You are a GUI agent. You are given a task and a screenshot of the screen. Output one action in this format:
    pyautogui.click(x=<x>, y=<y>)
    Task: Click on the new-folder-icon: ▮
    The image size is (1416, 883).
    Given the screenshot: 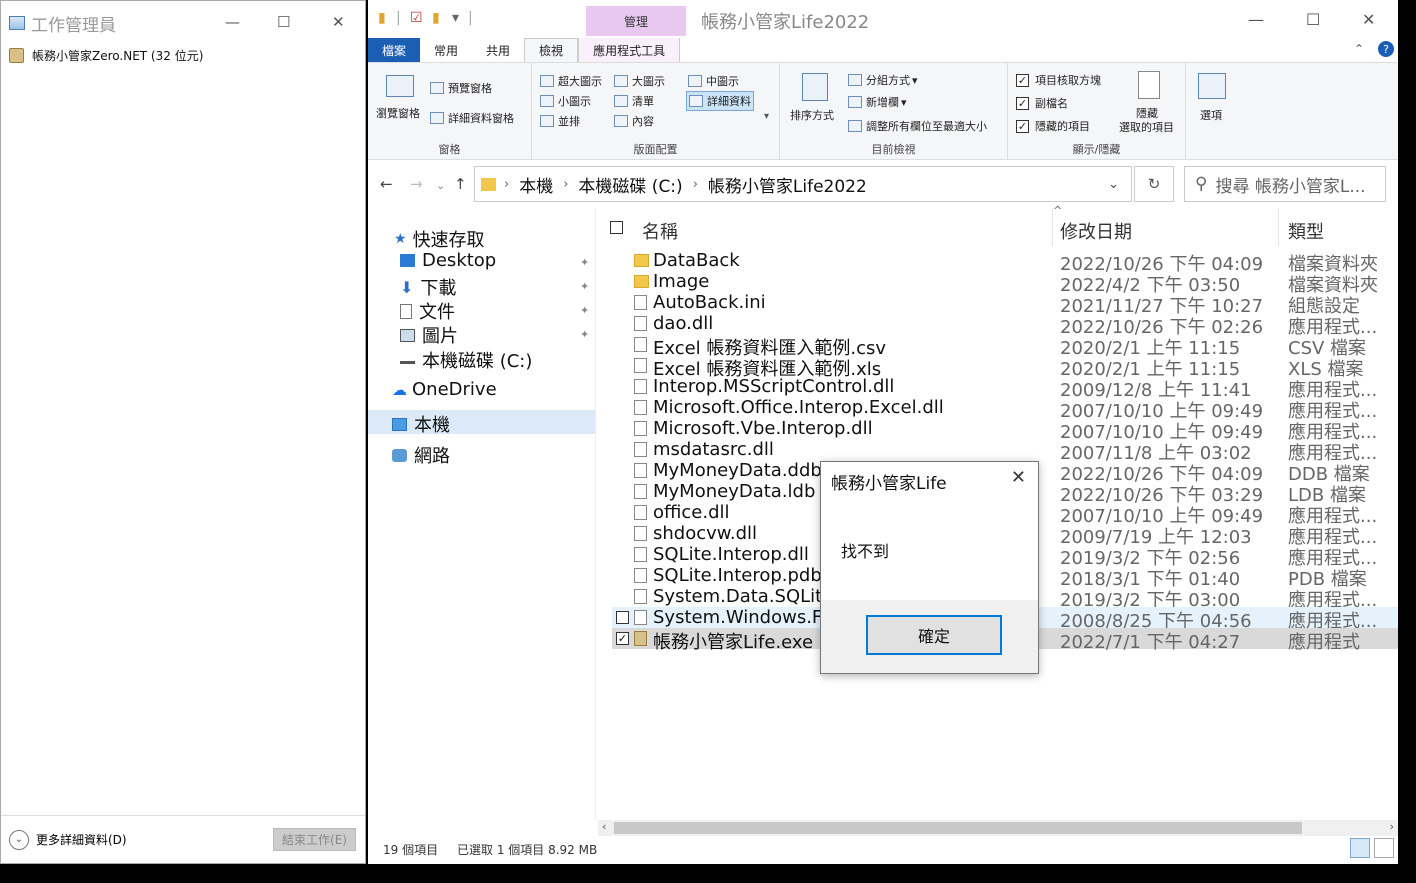 What is the action you would take?
    pyautogui.click(x=436, y=18)
    